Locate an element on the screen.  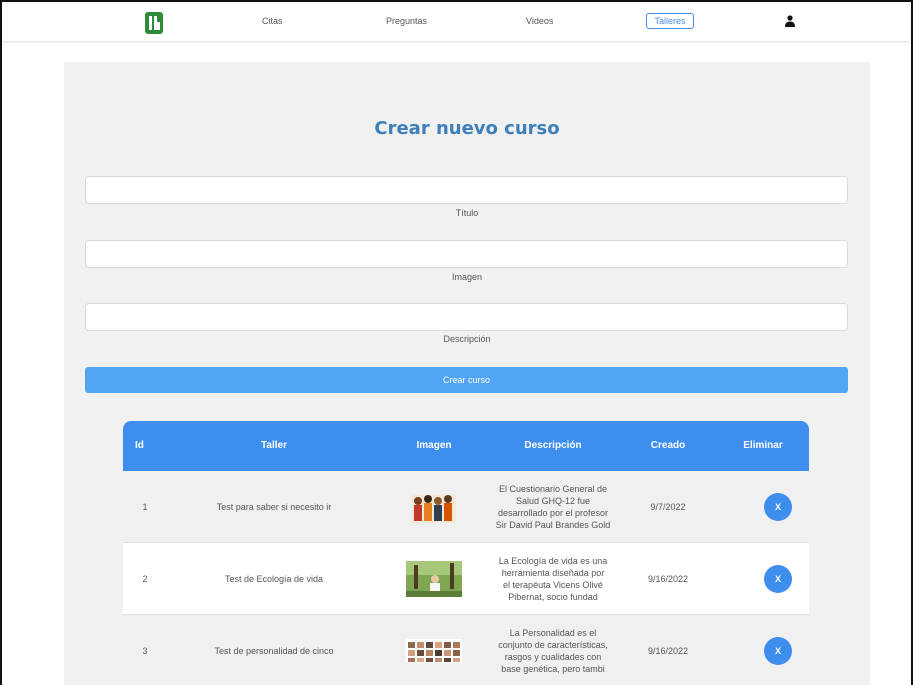
desc-line: Pibernat, socio fundad is located at coordinates (553, 597).